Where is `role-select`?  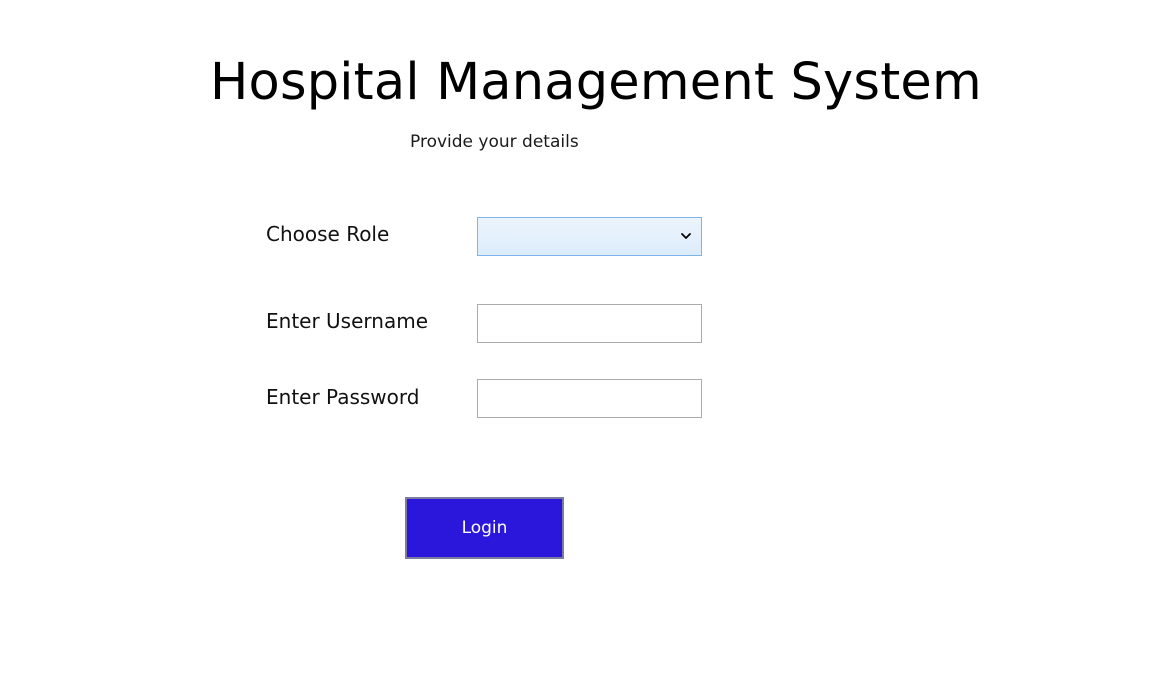
role-select is located at coordinates (589, 236).